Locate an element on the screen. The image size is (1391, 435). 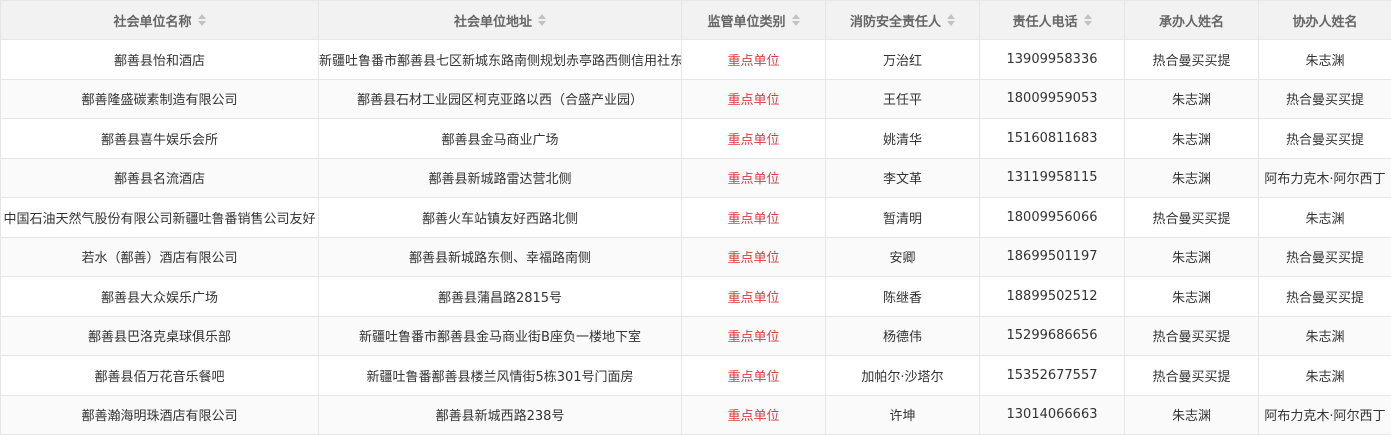
cell-assistant-name: 阿布力克木·阿尔西丁 is located at coordinates (1324, 177).